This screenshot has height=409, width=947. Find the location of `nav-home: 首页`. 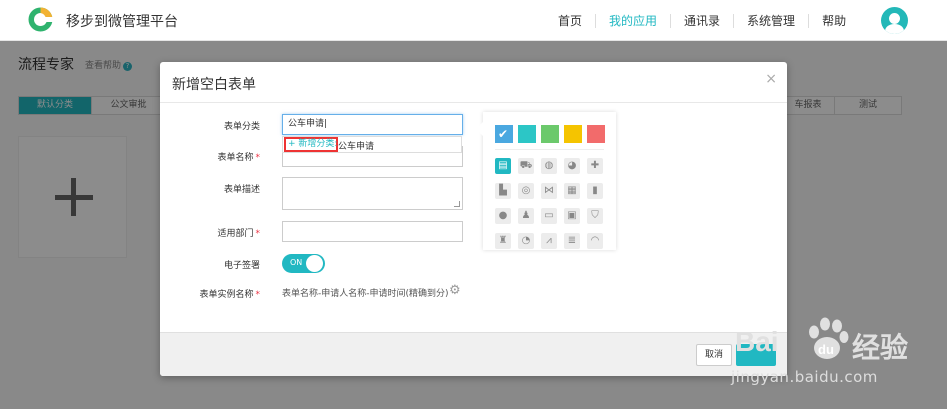

nav-home: 首页 is located at coordinates (571, 20).